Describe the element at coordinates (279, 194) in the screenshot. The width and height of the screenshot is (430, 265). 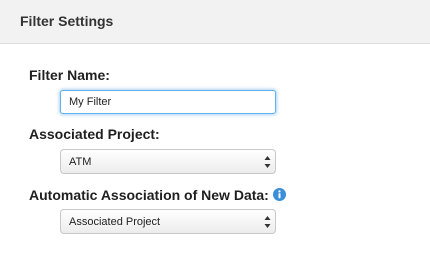
I see `info-icon` at that location.